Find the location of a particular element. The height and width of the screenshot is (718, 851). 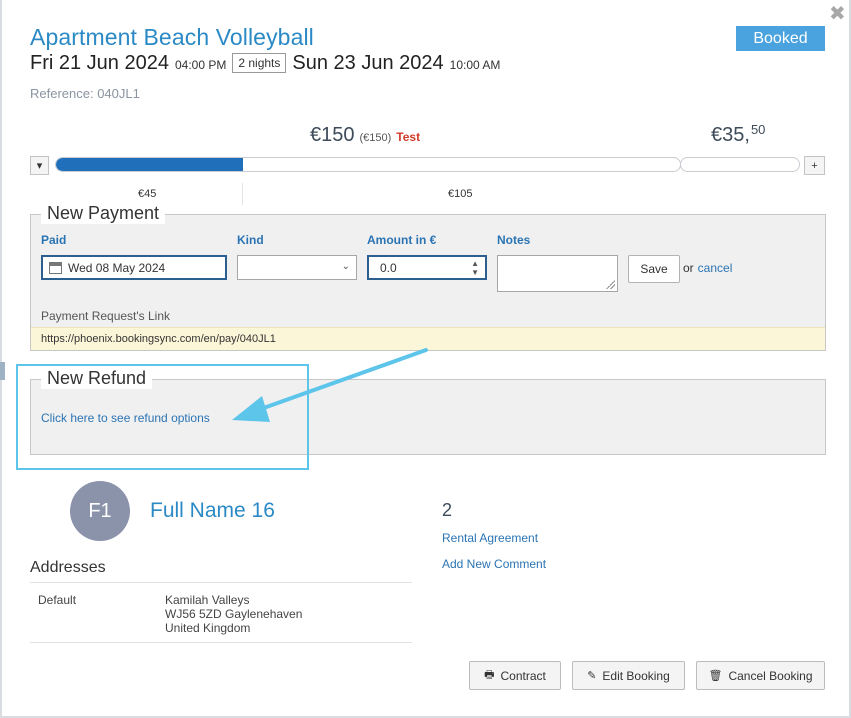

annotation-arrow-icon is located at coordinates (330, 385).